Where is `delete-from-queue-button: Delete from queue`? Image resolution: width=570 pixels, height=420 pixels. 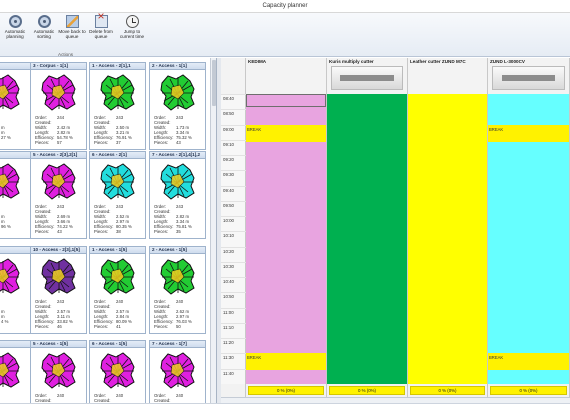 delete-from-queue-button: Delete from queue is located at coordinates (101, 27).